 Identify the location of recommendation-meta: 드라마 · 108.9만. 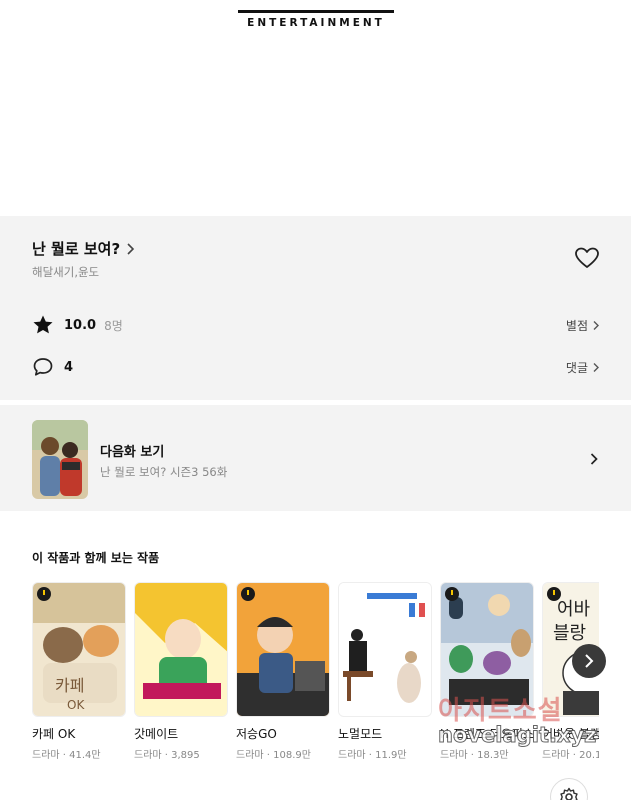
(273, 755).